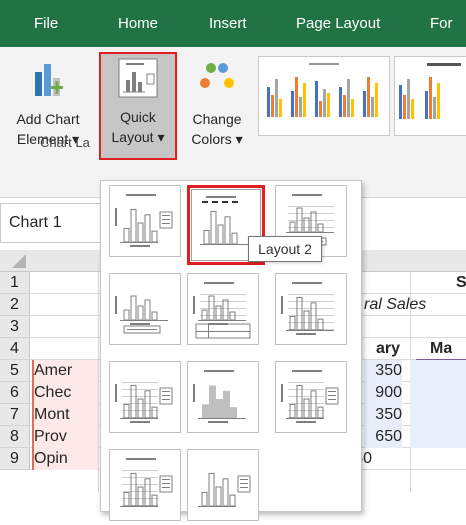  I want to click on cell-b6: 900, so click(383, 393).